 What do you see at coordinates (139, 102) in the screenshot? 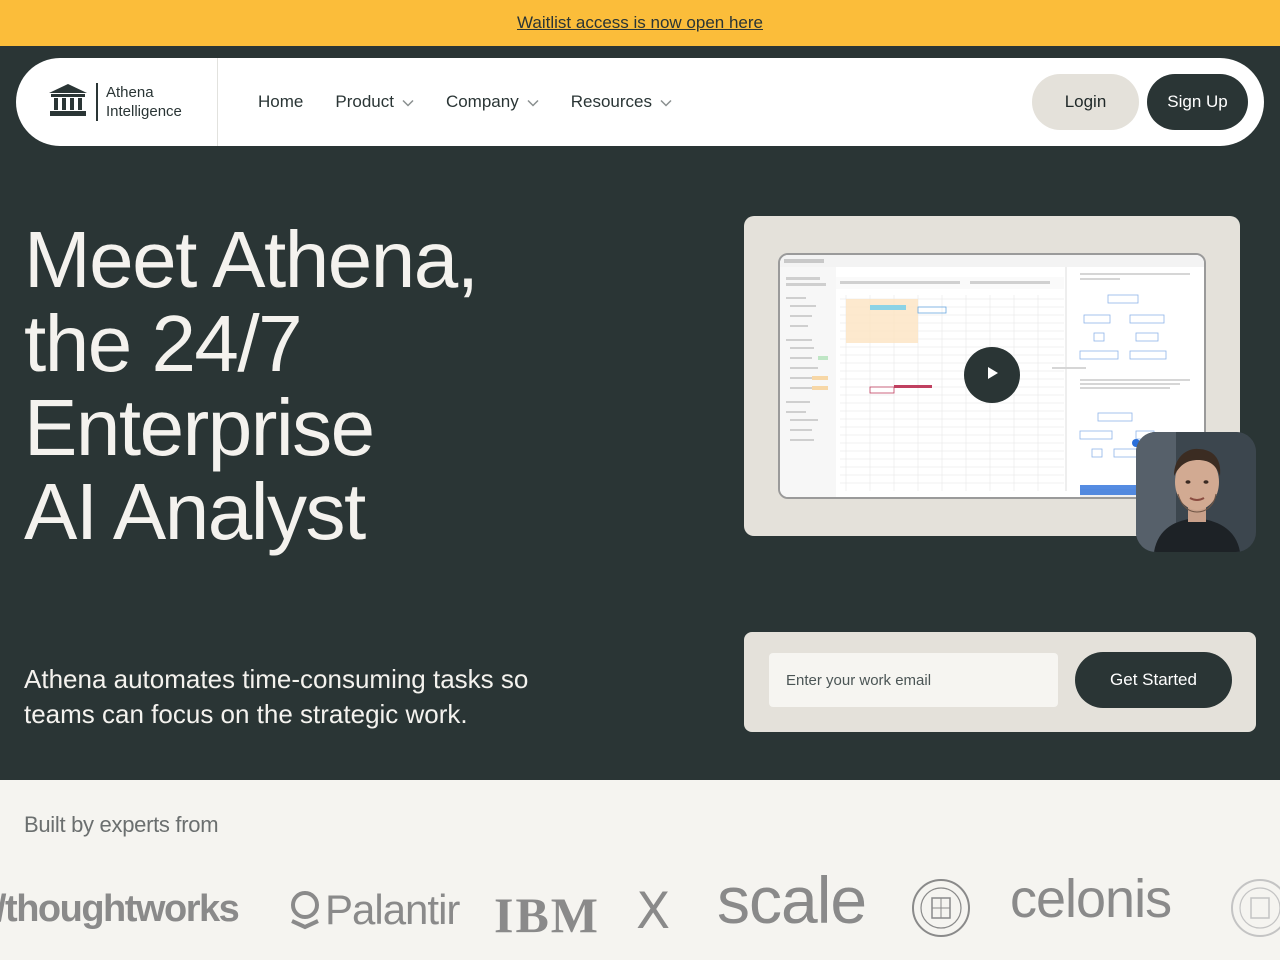
I see `brand-name: Athena Intelligence` at bounding box center [139, 102].